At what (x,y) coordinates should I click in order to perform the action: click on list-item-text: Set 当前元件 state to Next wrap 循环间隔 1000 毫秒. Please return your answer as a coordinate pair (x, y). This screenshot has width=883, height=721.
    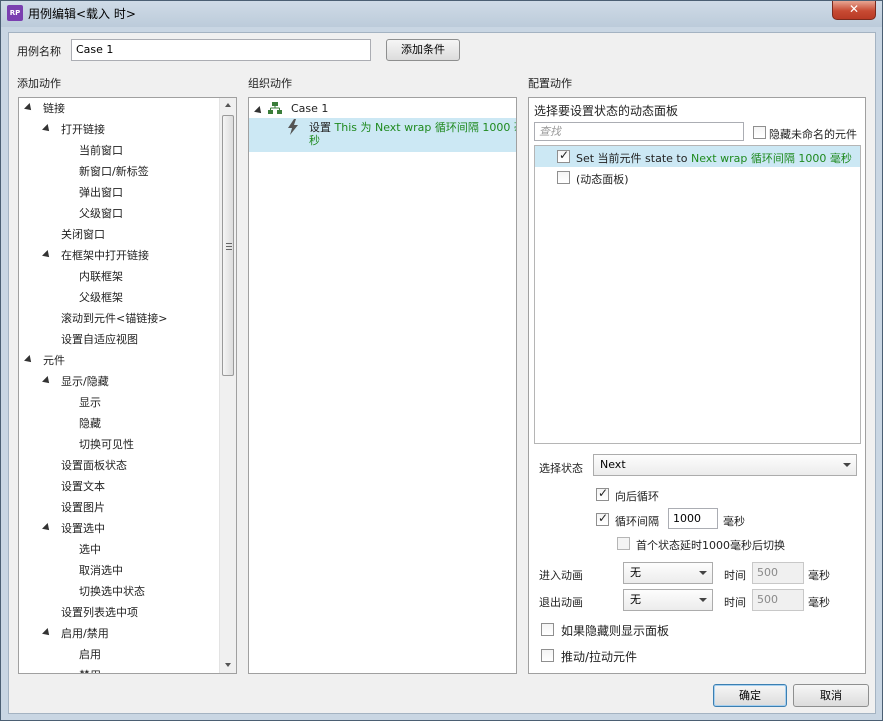
    Looking at the image, I should click on (714, 158).